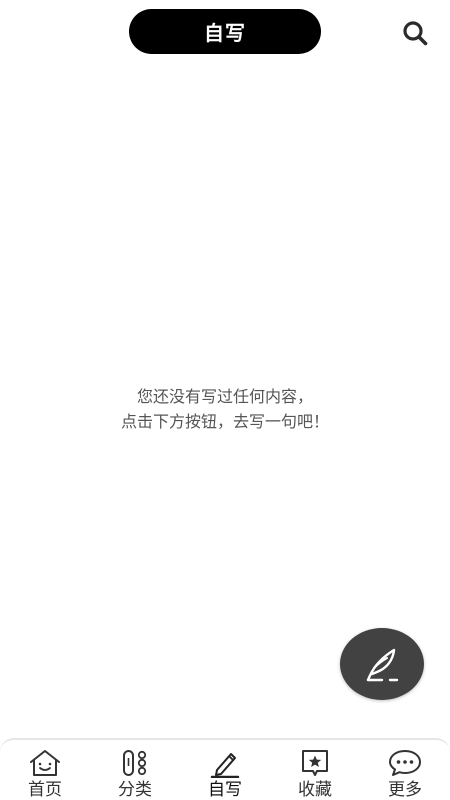  What do you see at coordinates (225, 765) in the screenshot?
I see `pencil-icon` at bounding box center [225, 765].